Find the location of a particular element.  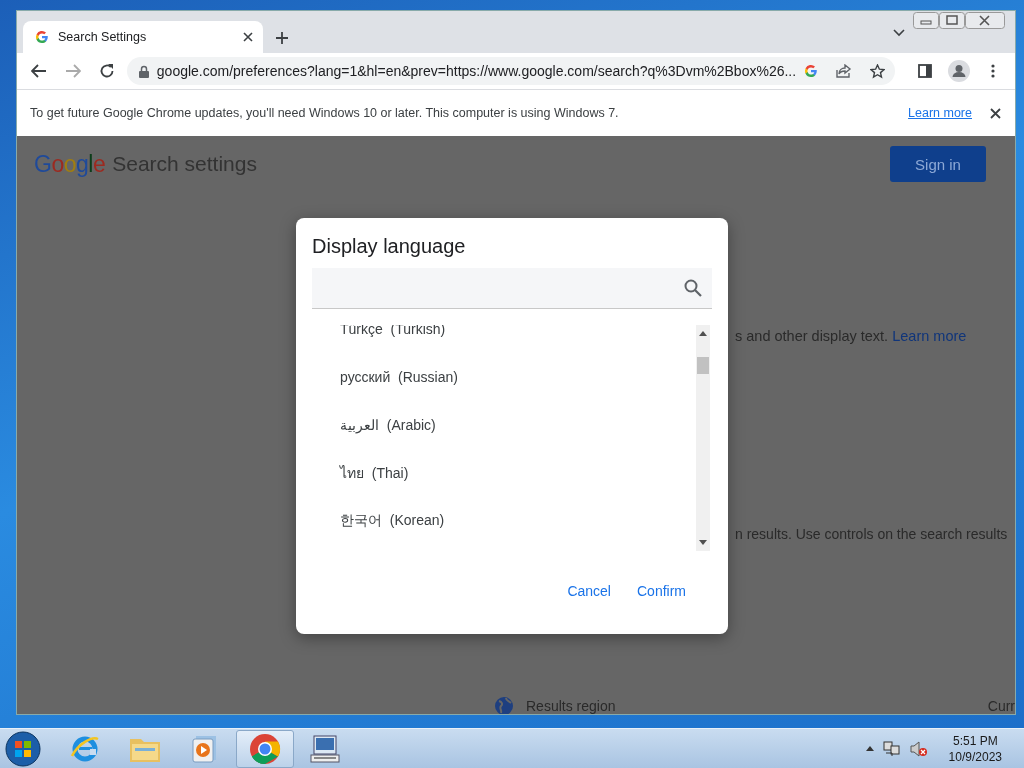

maximize-button is located at coordinates (952, 20).